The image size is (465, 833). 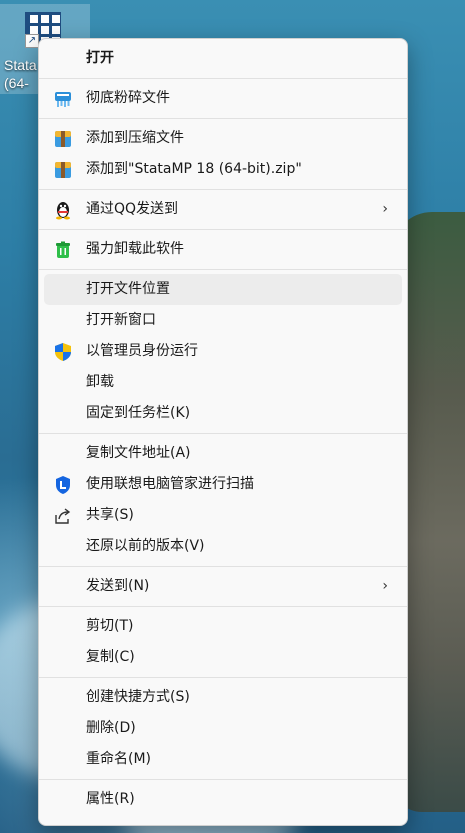 I want to click on menu-label-run-as-admin: 以管理员身份运行, so click(x=142, y=351).